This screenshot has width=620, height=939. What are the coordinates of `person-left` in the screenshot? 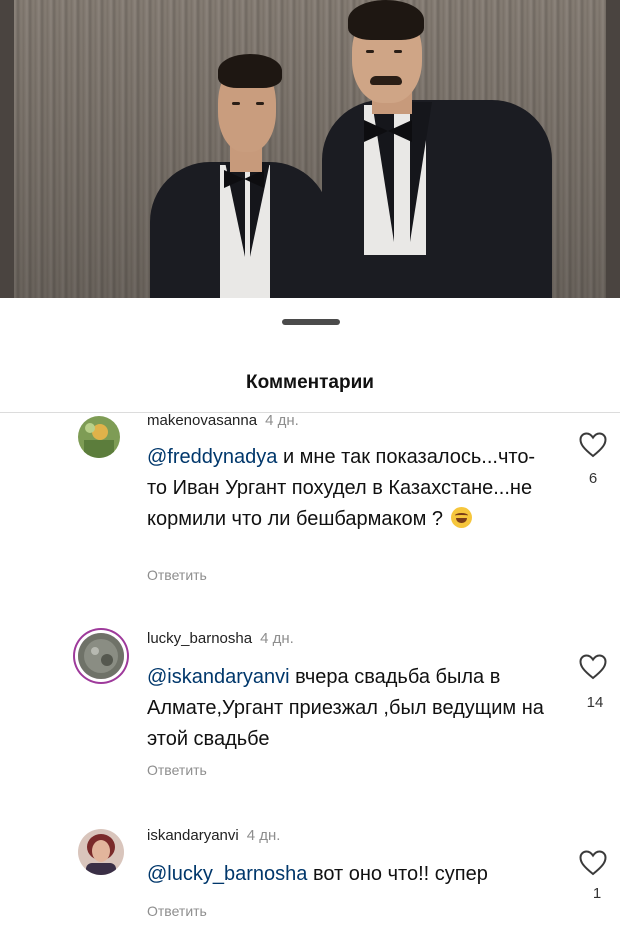 It's located at (240, 174).